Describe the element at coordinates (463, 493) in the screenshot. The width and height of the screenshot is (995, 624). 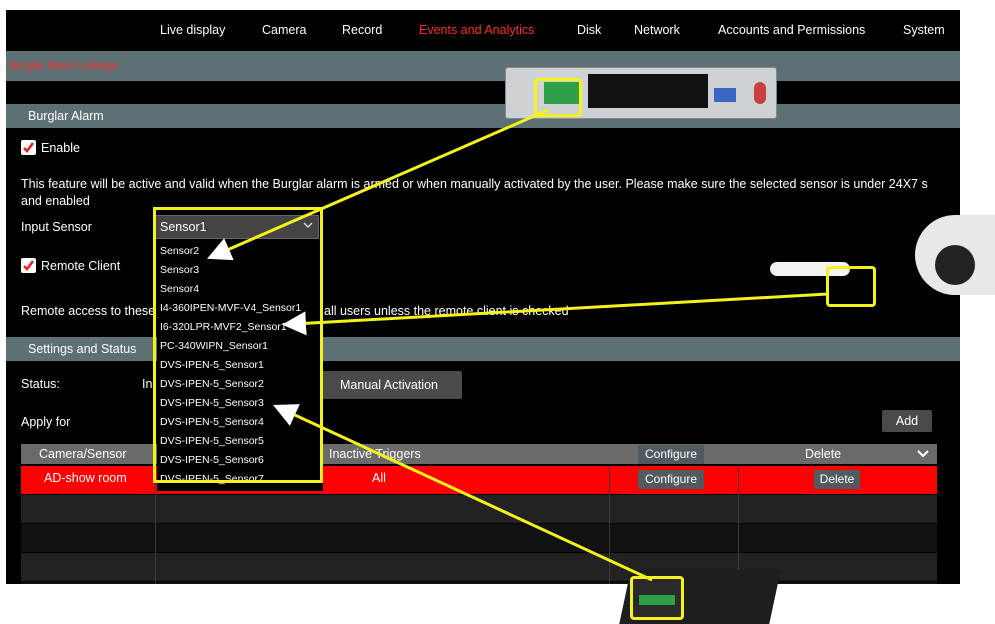
I see `arrow-encoder-to-sensor` at that location.